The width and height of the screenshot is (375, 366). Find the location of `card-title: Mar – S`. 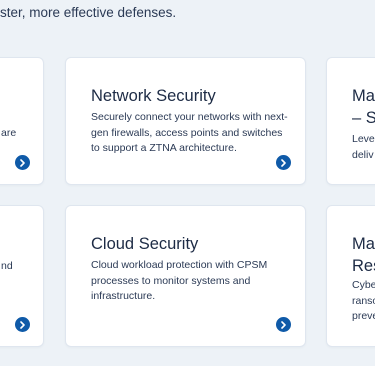

card-title: Mar – S is located at coordinates (363, 107).